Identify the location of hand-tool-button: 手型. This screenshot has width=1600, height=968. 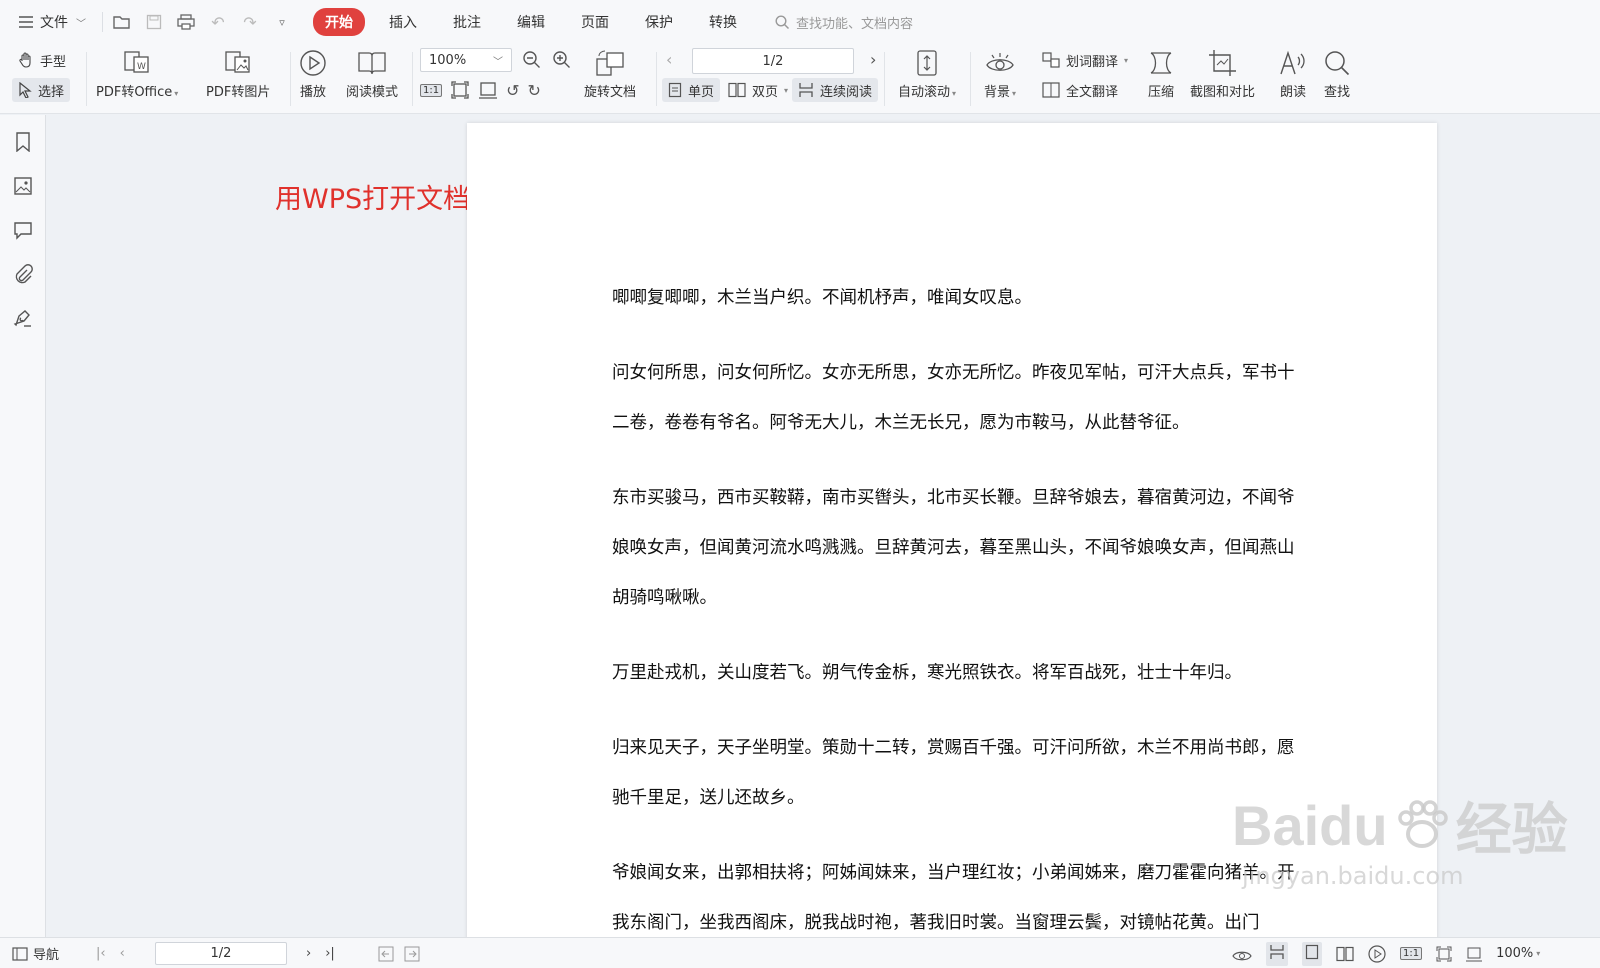
(42, 60).